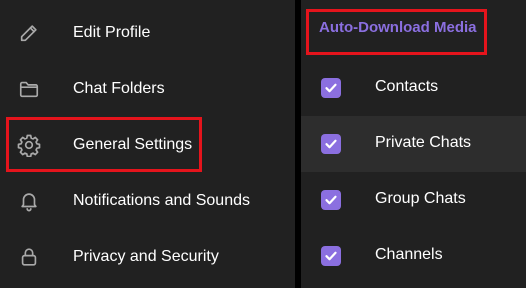 Image resolution: width=526 pixels, height=288 pixels. What do you see at coordinates (409, 254) in the screenshot?
I see `checkbox-label: Channels` at bounding box center [409, 254].